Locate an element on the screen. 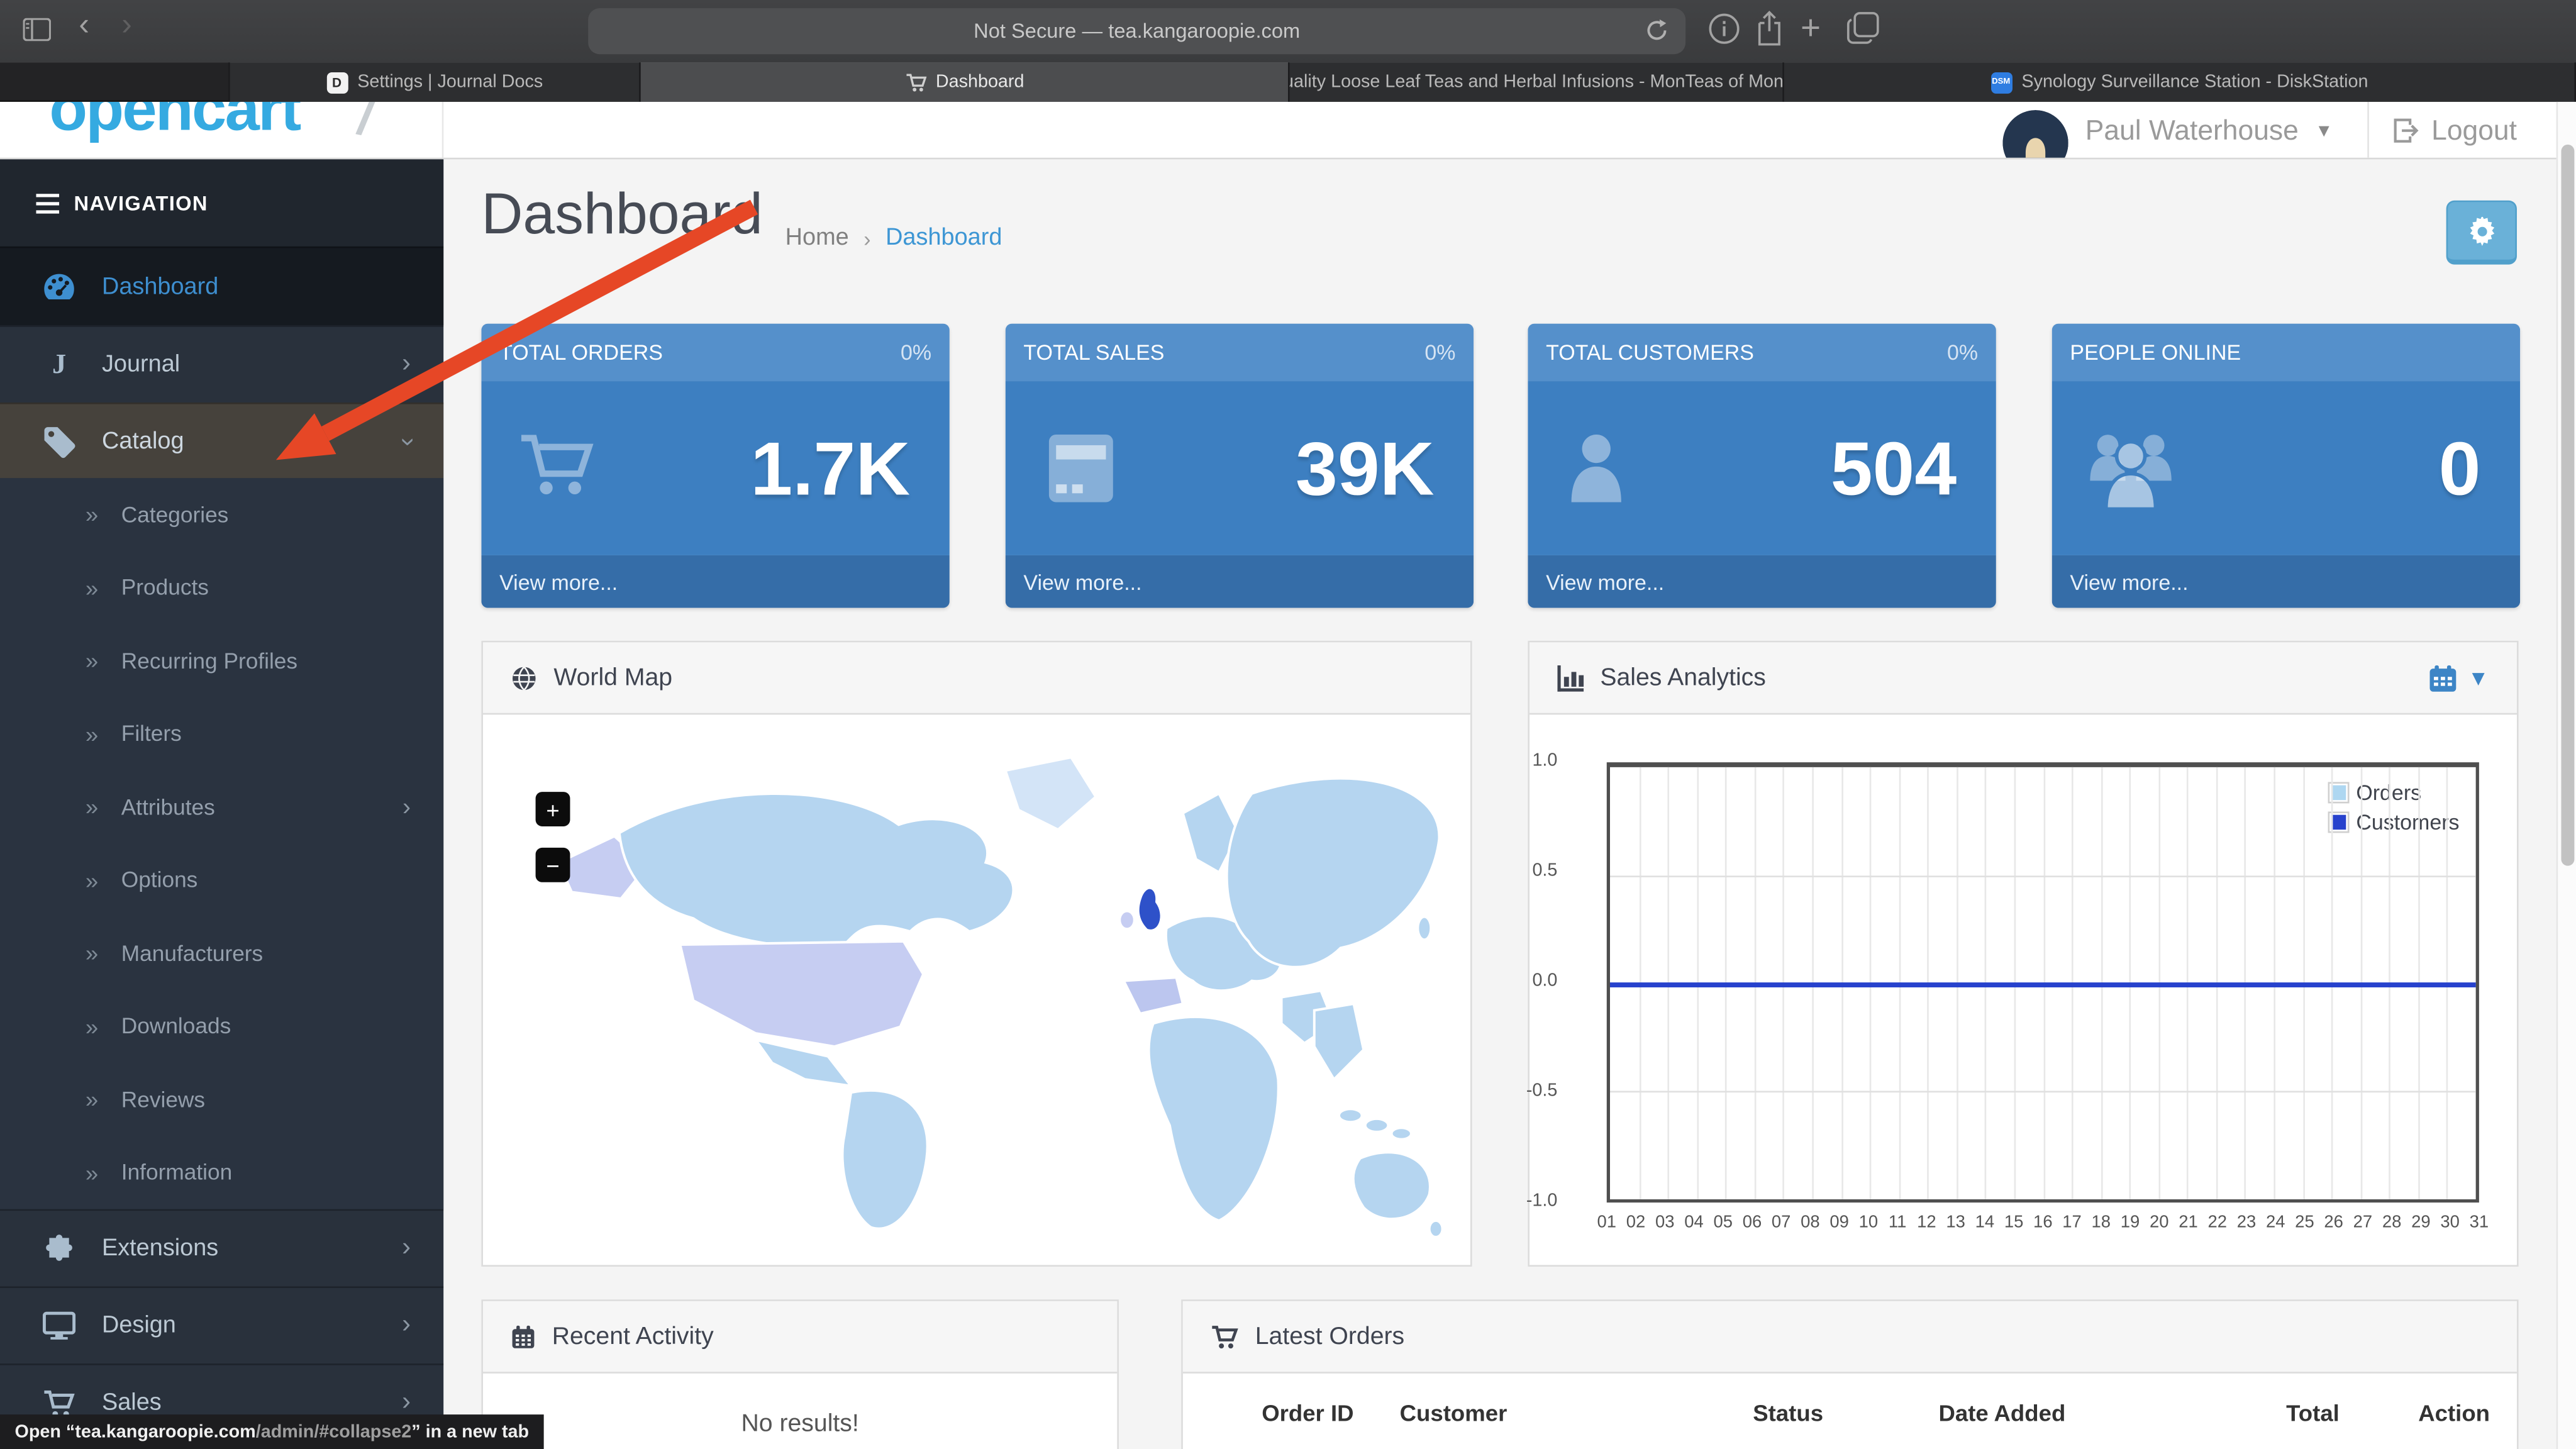 Image resolution: width=2576 pixels, height=1449 pixels. back-icon: ‹ is located at coordinates (84, 26).